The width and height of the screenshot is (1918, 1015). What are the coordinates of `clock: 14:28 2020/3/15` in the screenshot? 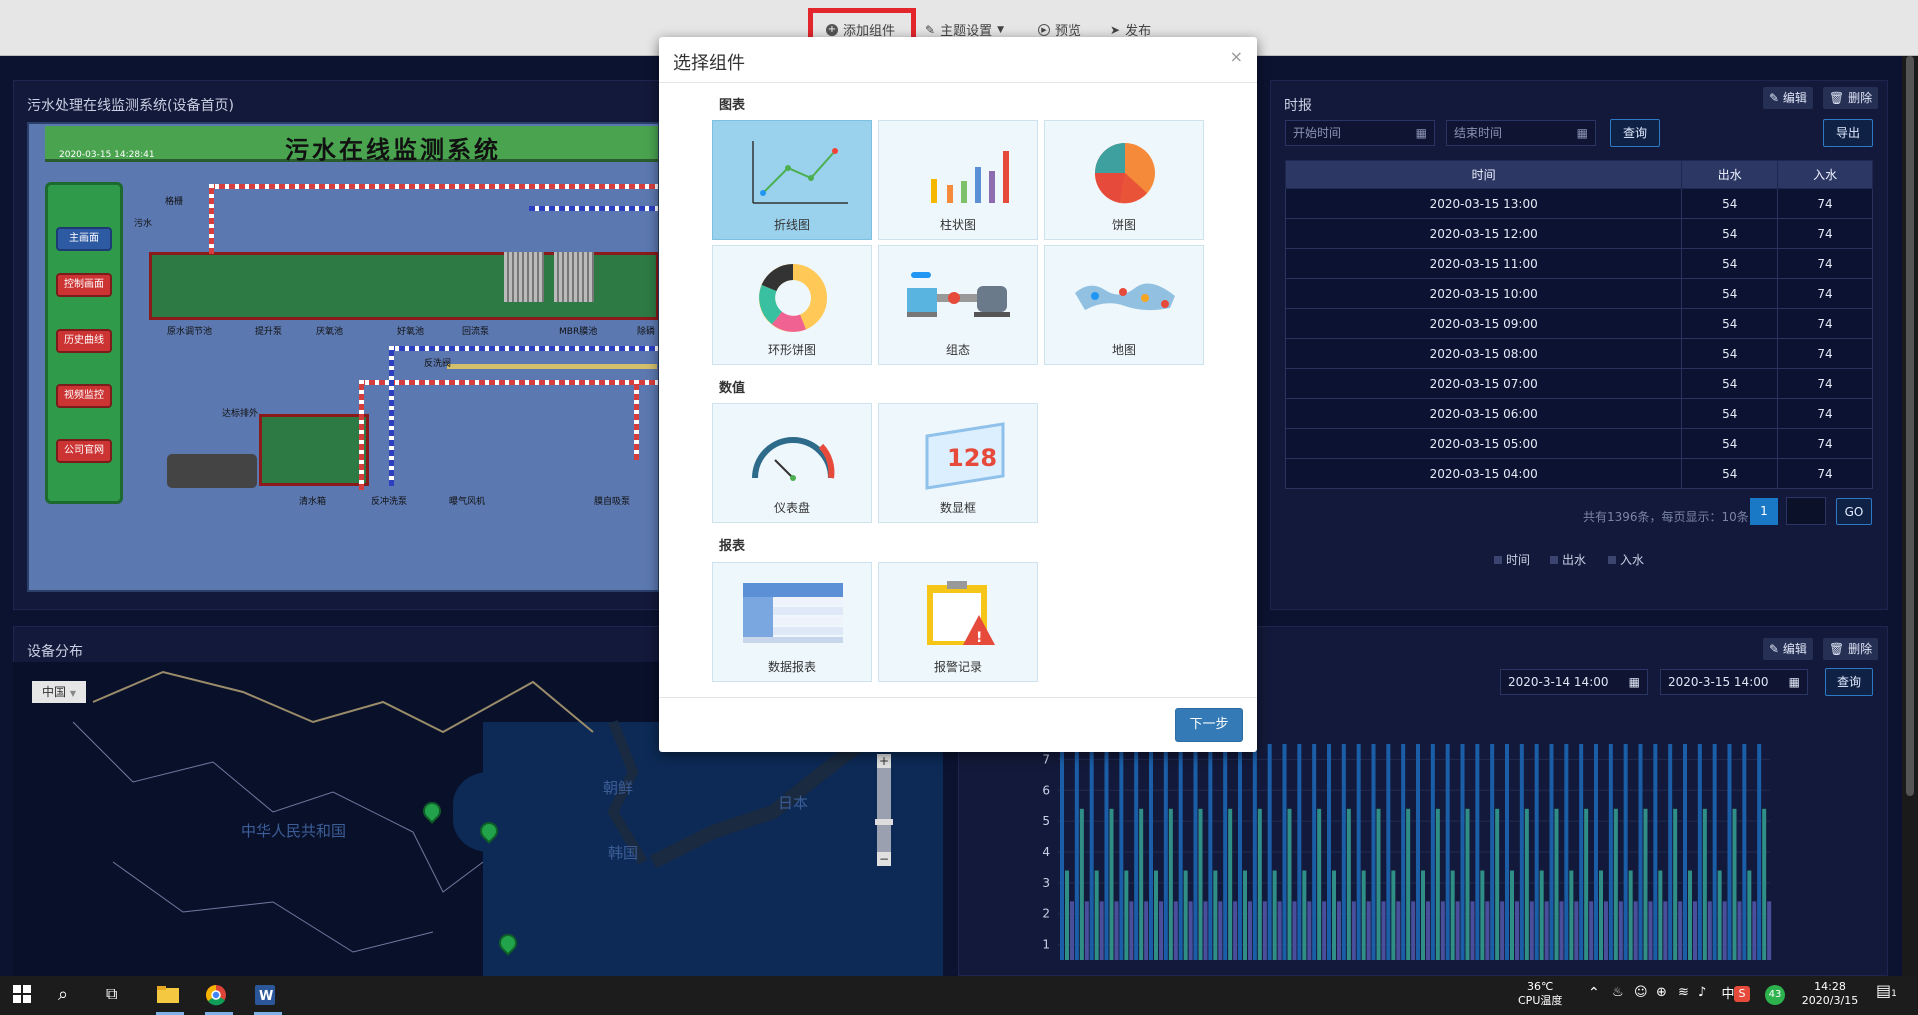 It's located at (1830, 994).